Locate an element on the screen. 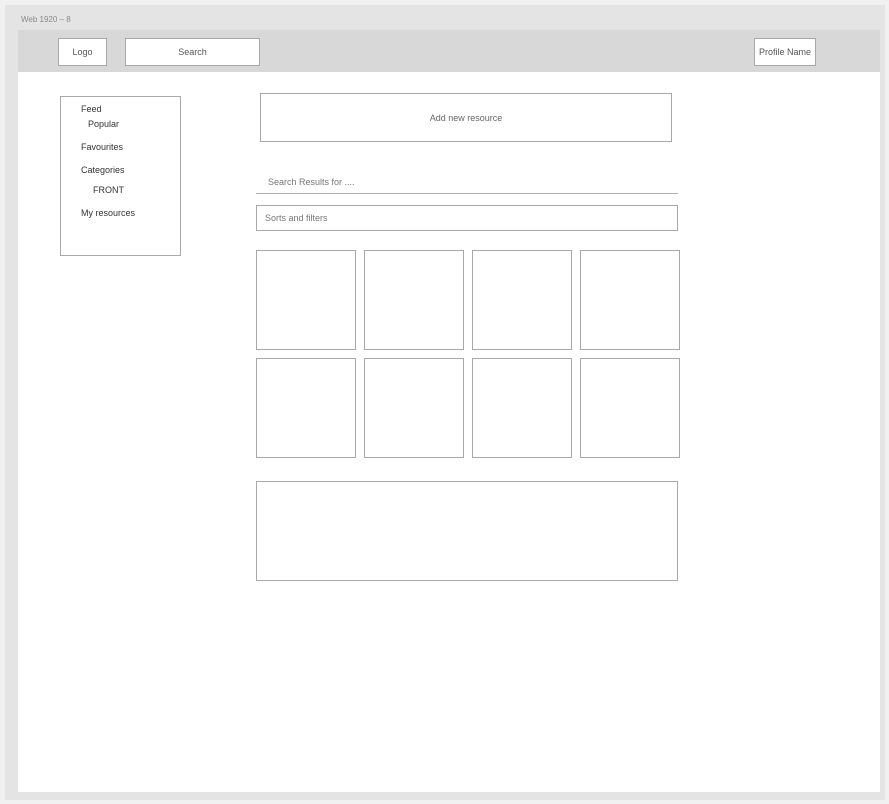 The image size is (889, 804). sidebar-item-favourites: Favourites is located at coordinates (102, 147).